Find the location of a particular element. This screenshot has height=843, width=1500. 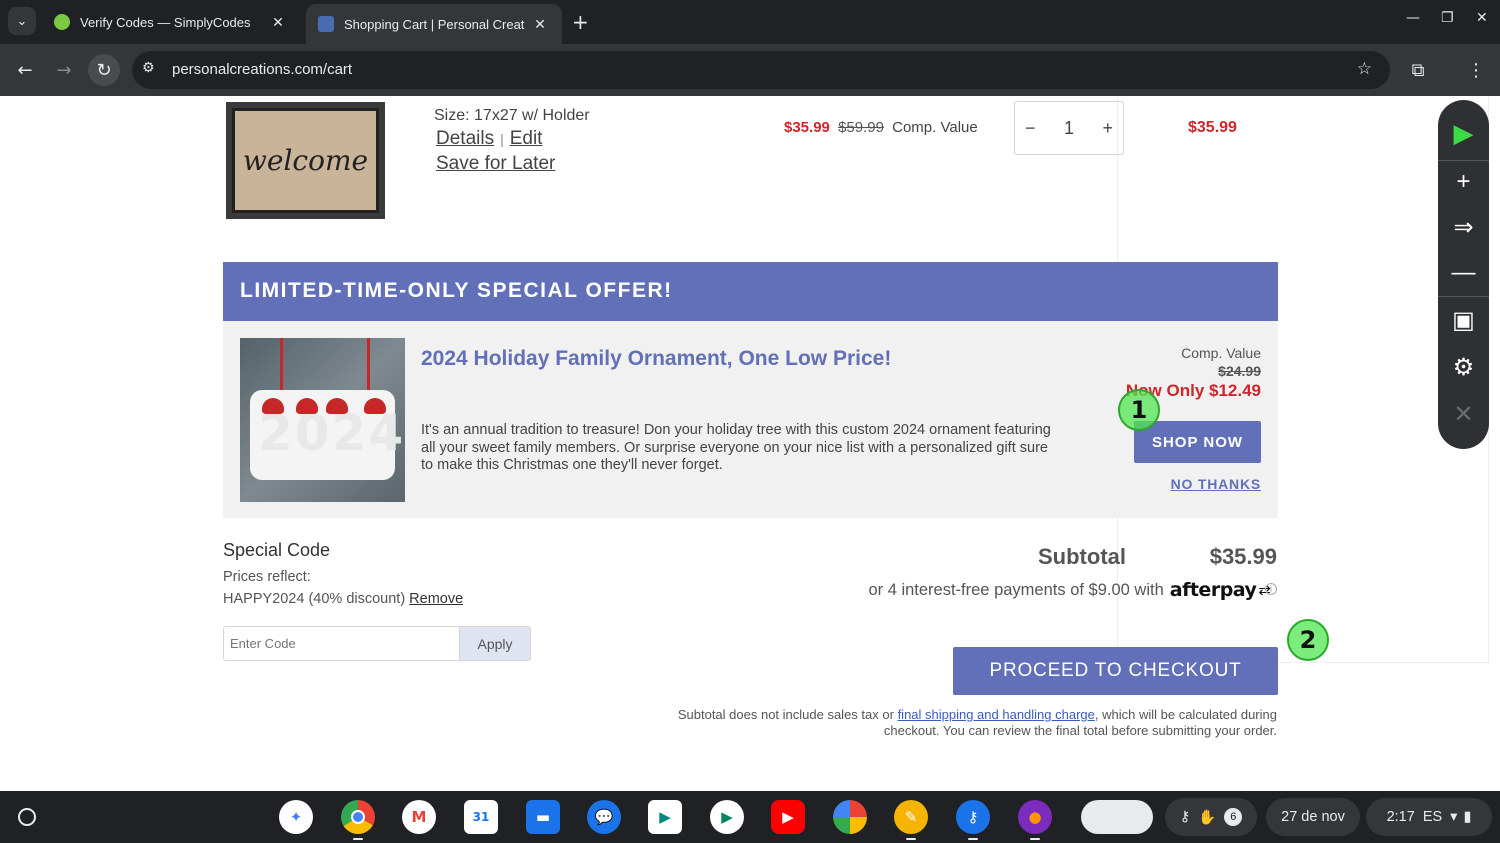

messages-app-icon: 💬 is located at coordinates (604, 817).